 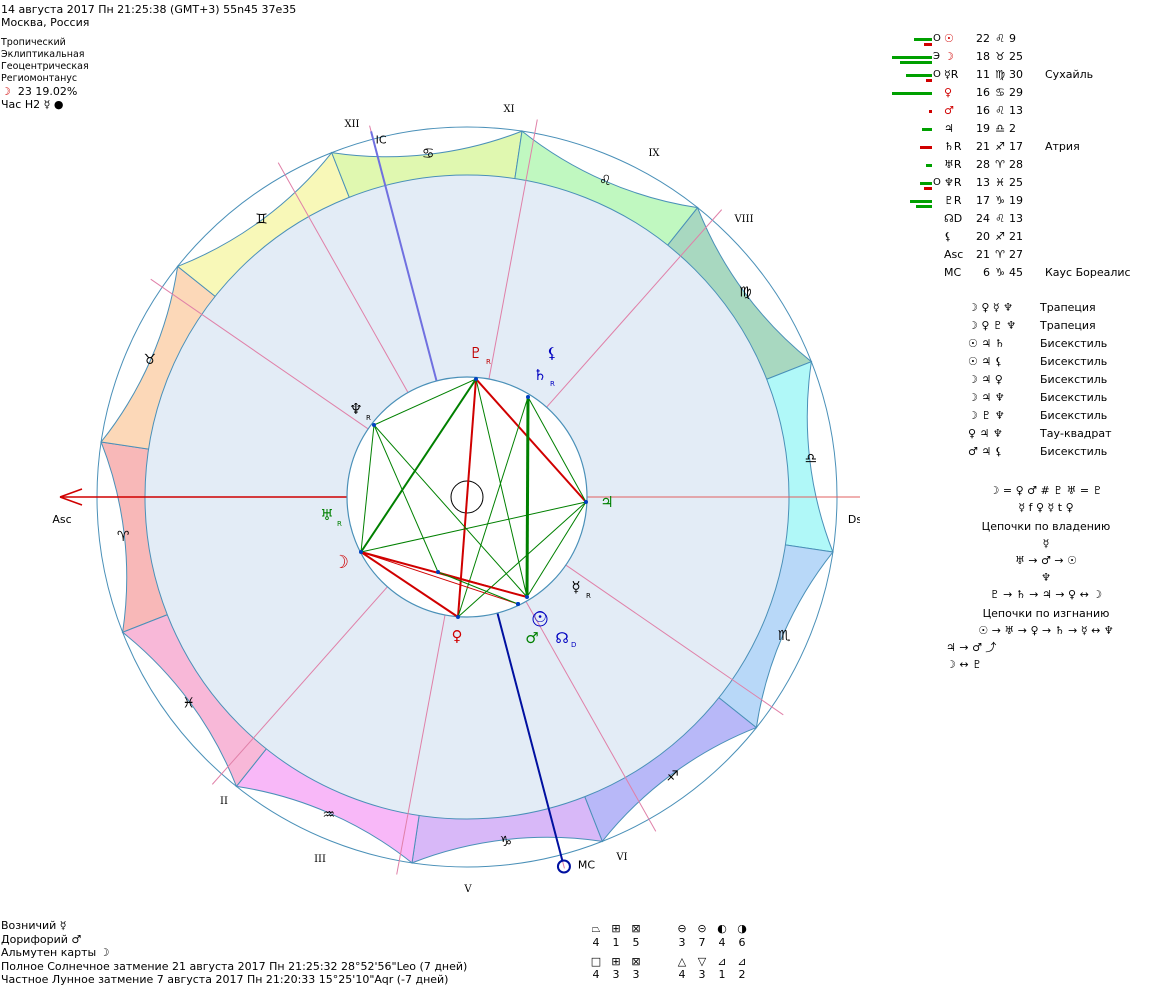 I want to click on rulership-header: Цепочки по владению, so click(x=1046, y=526).